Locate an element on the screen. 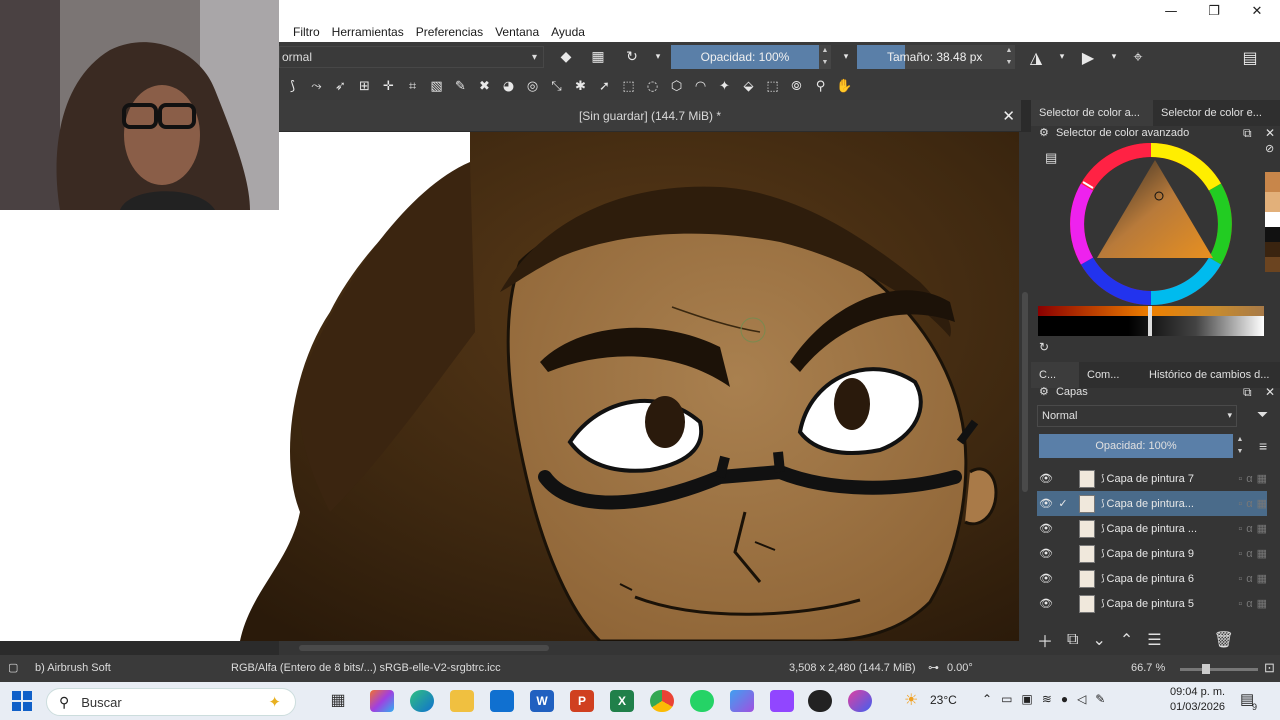 Image resolution: width=1280 pixels, height=720 pixels. minimize-icon: — is located at coordinates (1171, 11).